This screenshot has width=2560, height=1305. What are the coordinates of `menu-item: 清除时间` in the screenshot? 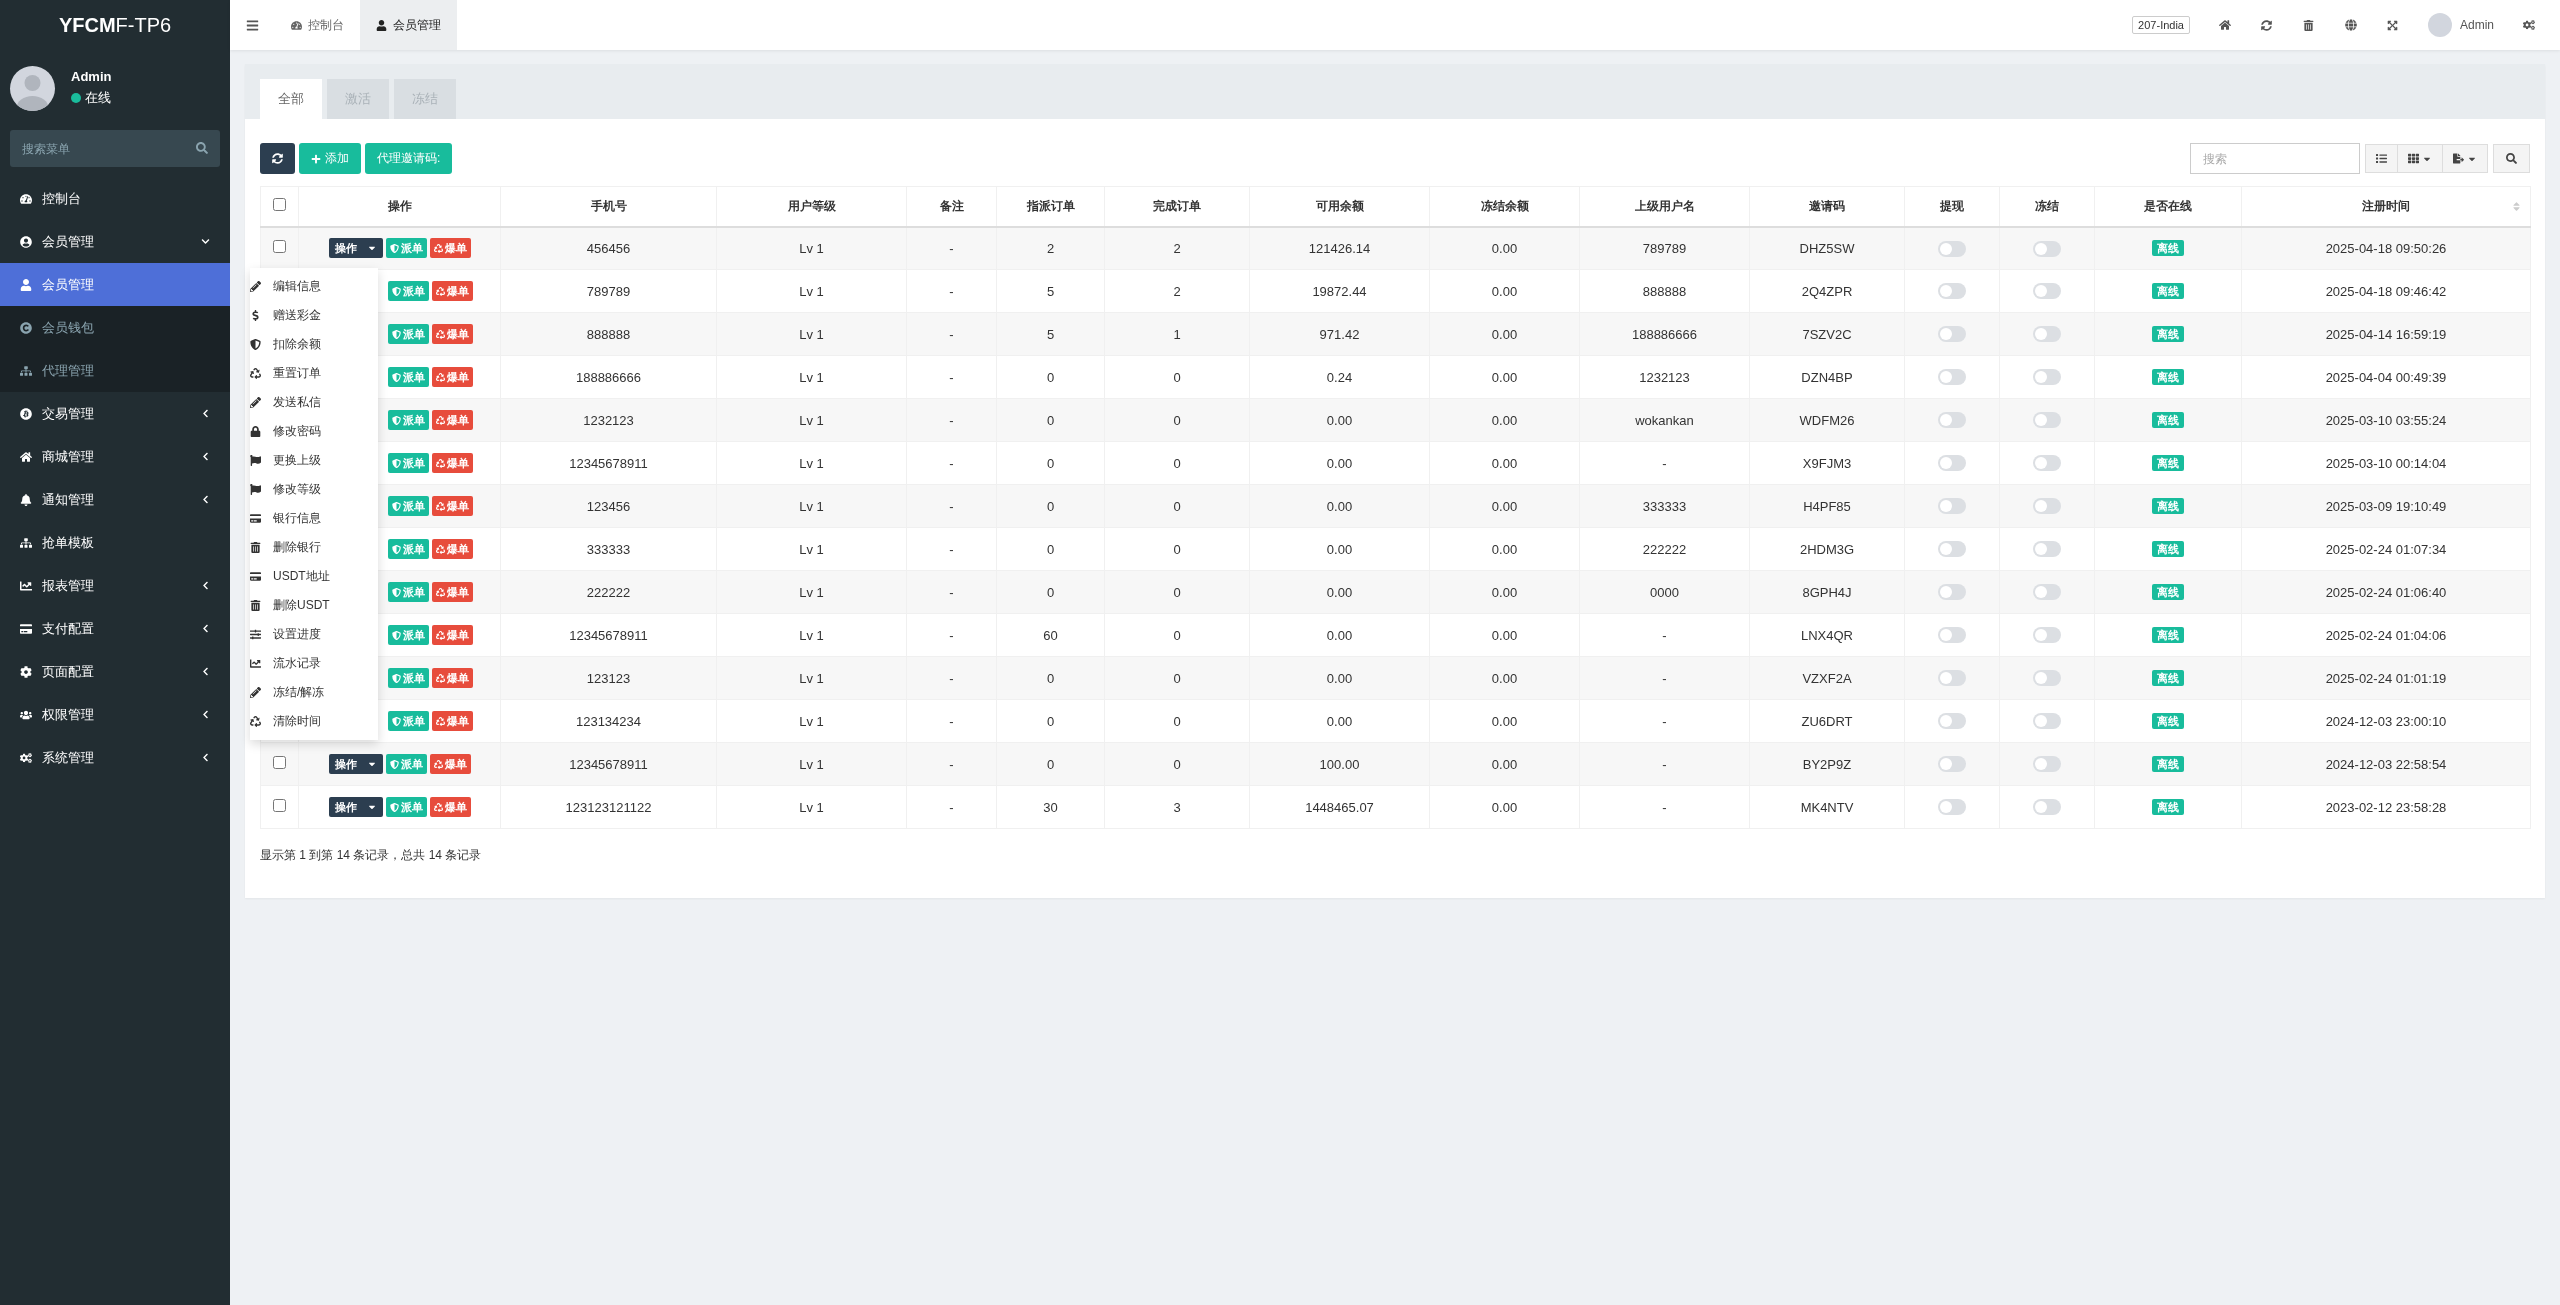 It's located at (314, 721).